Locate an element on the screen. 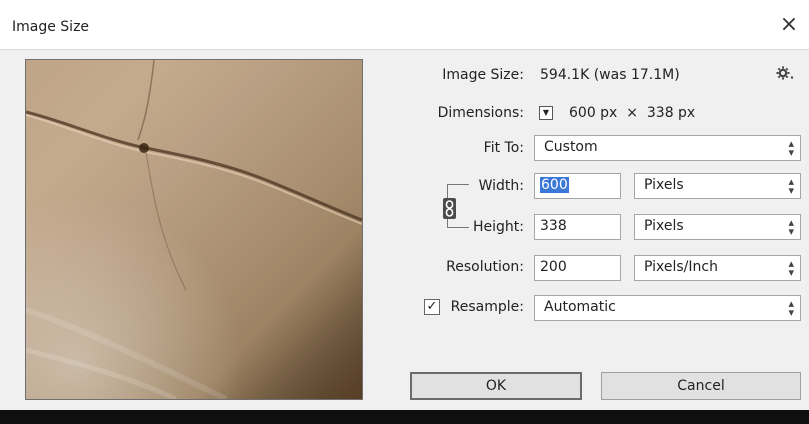 The image size is (809, 424). chain-link-icon is located at coordinates (449, 208).